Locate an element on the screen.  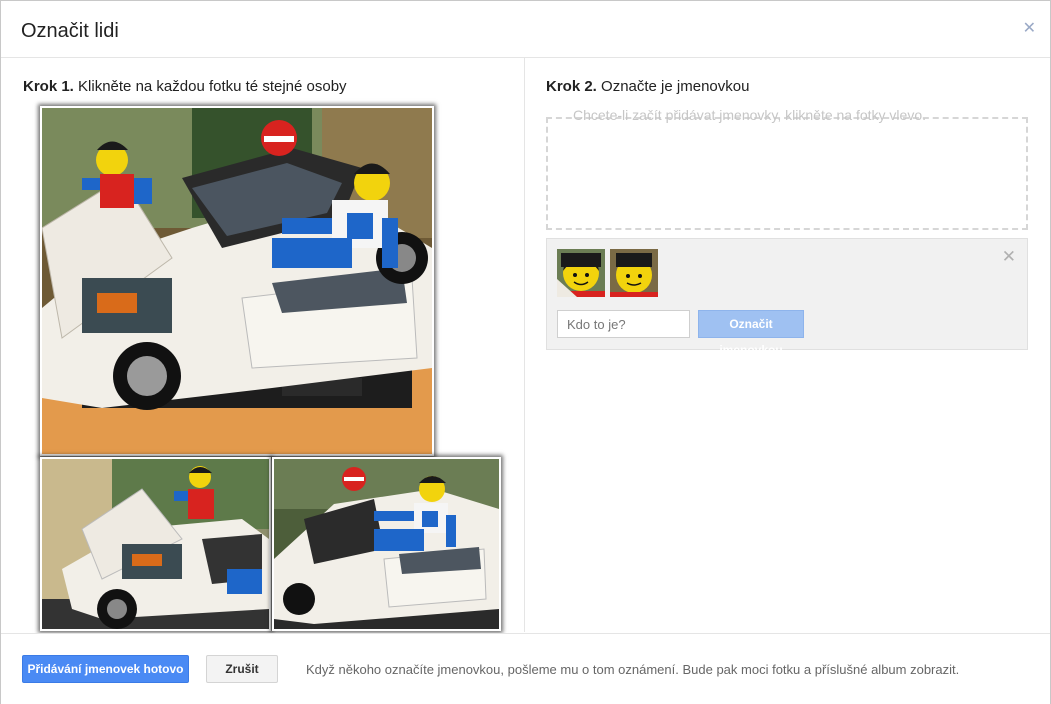
close-icon: ✕ is located at coordinates (1029, 29).